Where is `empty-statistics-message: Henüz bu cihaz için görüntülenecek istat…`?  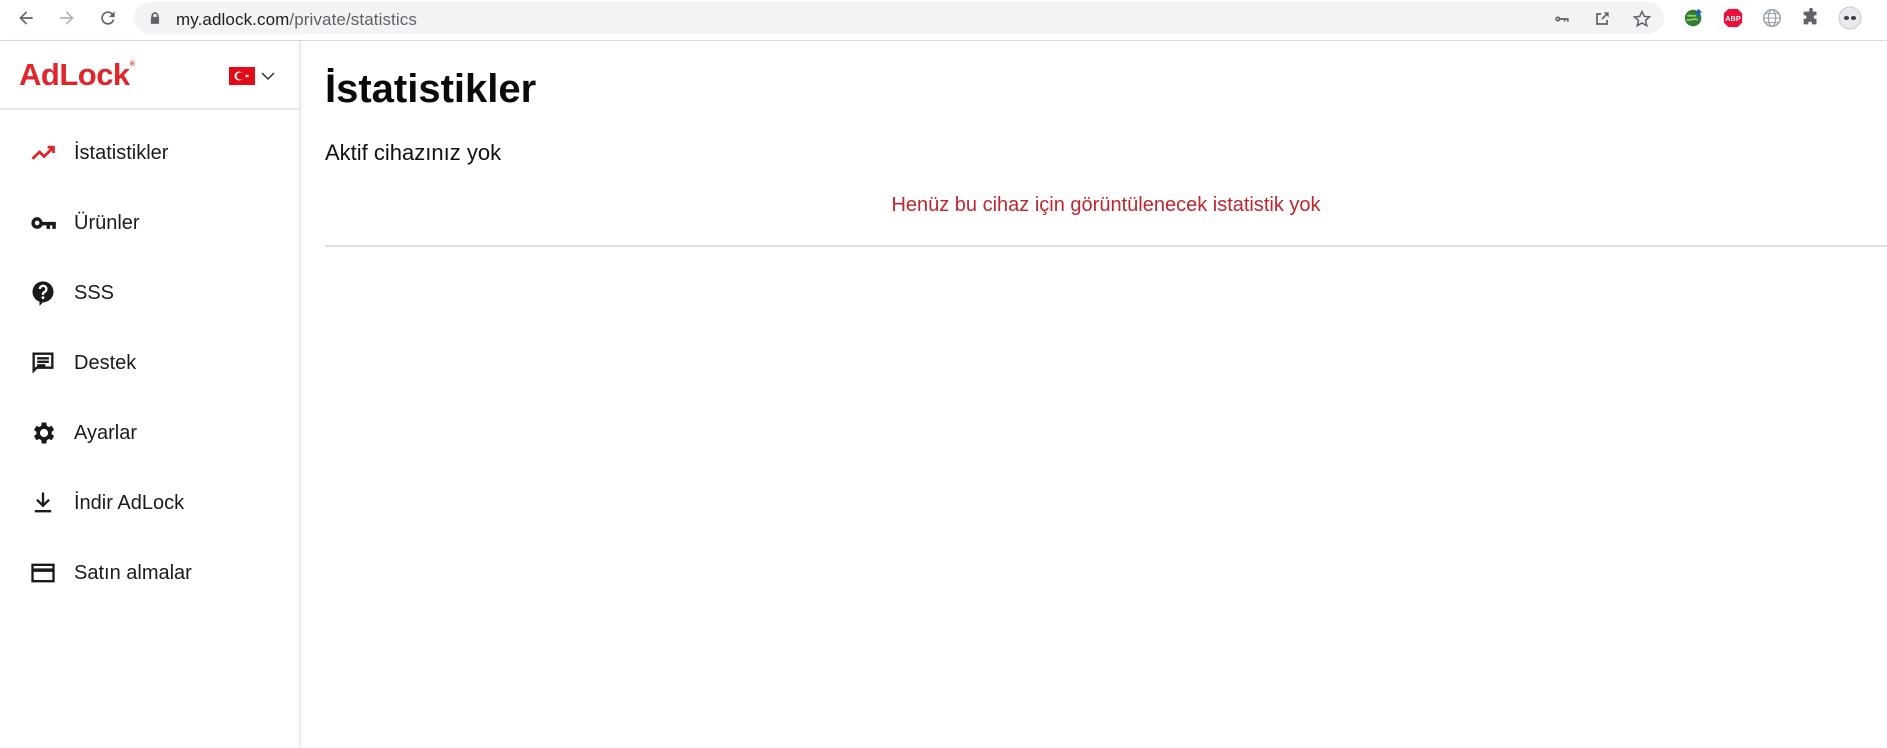 empty-statistics-message: Henüz bu cihaz için görüntülenecek istat… is located at coordinates (1106, 205).